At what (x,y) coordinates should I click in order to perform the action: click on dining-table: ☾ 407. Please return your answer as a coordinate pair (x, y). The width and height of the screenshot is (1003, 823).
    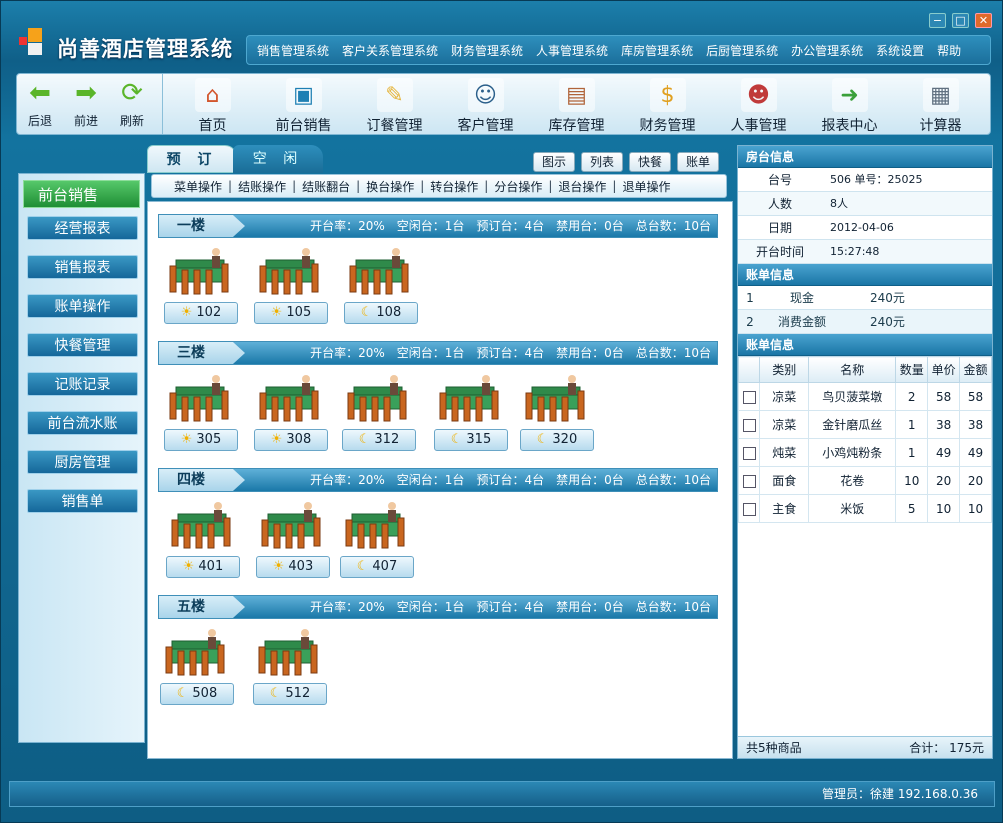
    Looking at the image, I should click on (377, 542).